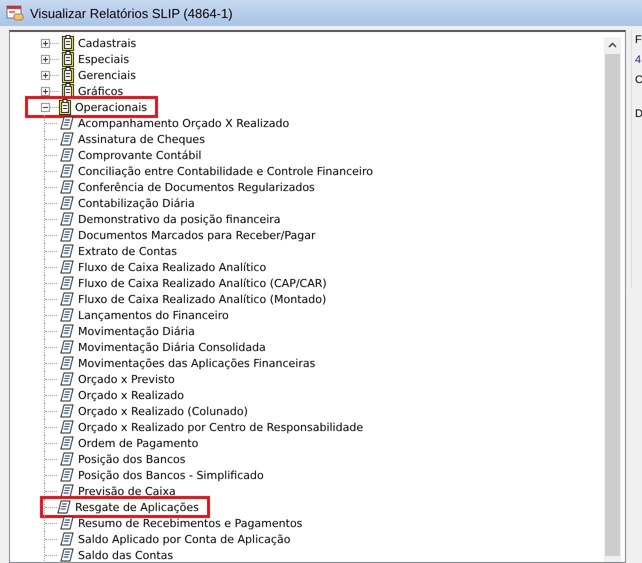  Describe the element at coordinates (164, 347) in the screenshot. I see `tree-report-item: Movimentação Diária Consolidada` at that location.